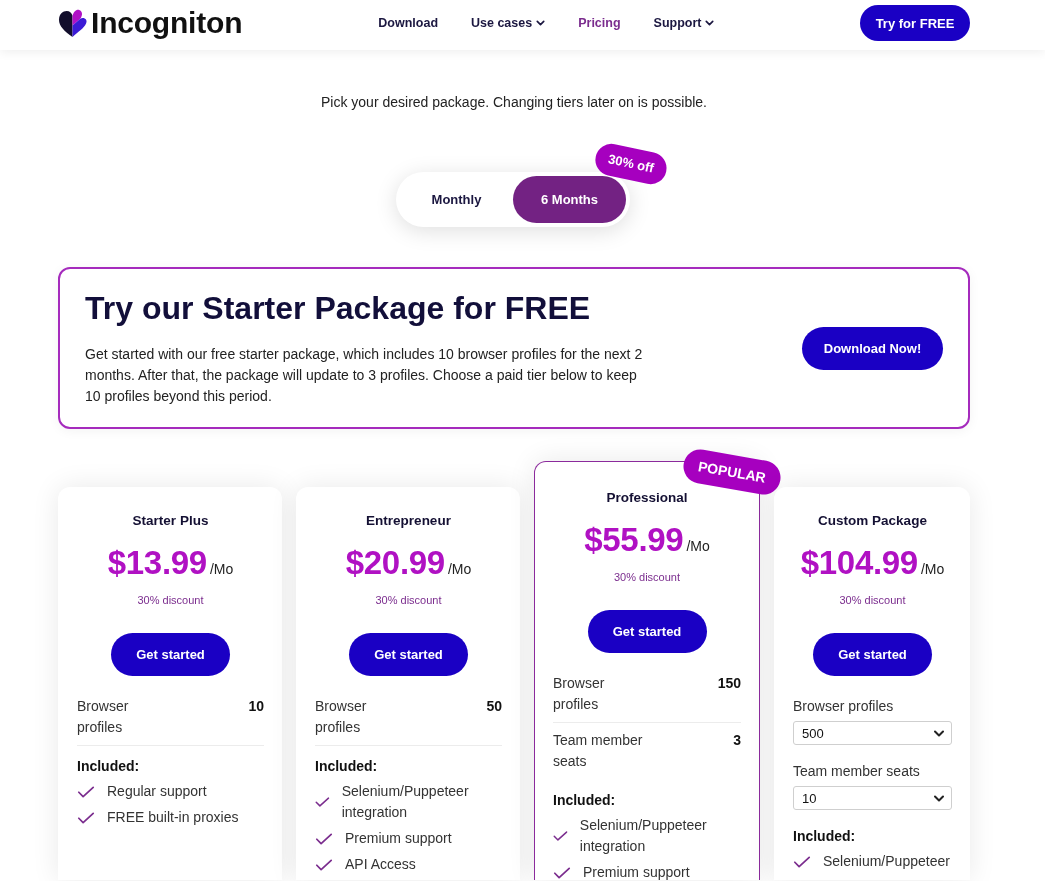 The height and width of the screenshot is (881, 1045). I want to click on feature-text: API Access, so click(380, 864).